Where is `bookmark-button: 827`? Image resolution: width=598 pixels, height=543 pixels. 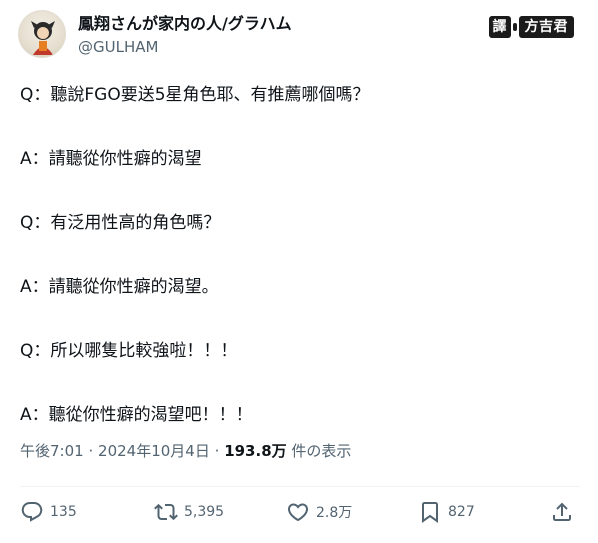 bookmark-button: 827 is located at coordinates (446, 512).